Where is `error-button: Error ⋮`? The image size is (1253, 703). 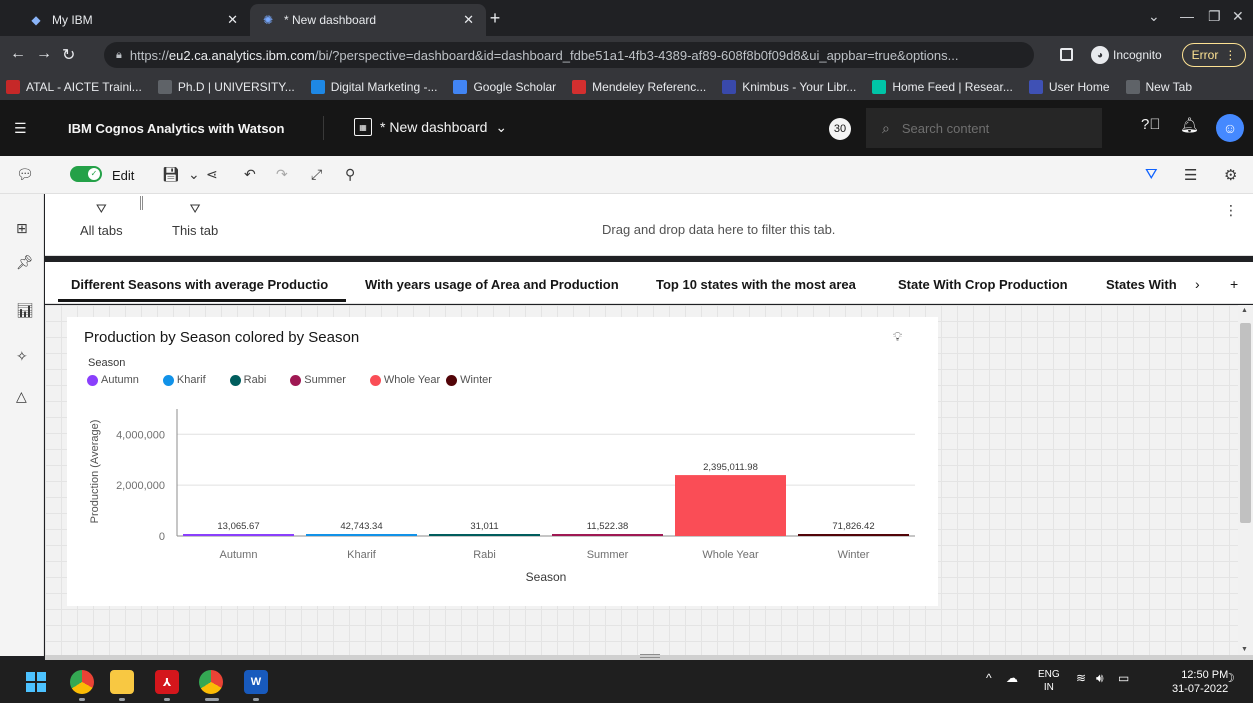 error-button: Error ⋮ is located at coordinates (1214, 55).